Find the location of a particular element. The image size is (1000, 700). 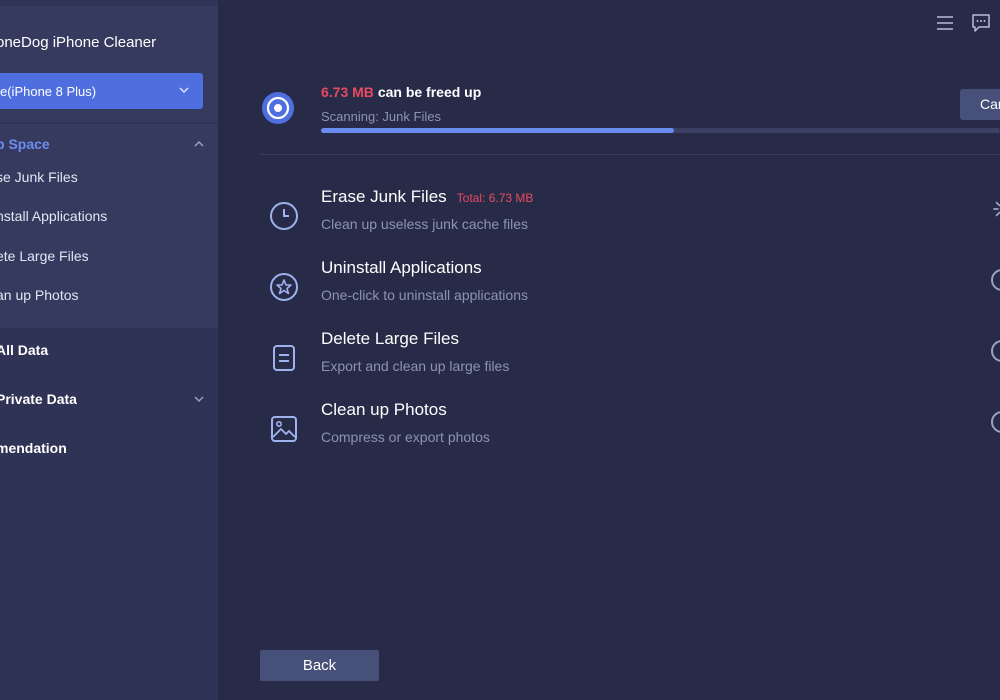

progress-fill is located at coordinates (498, 130).